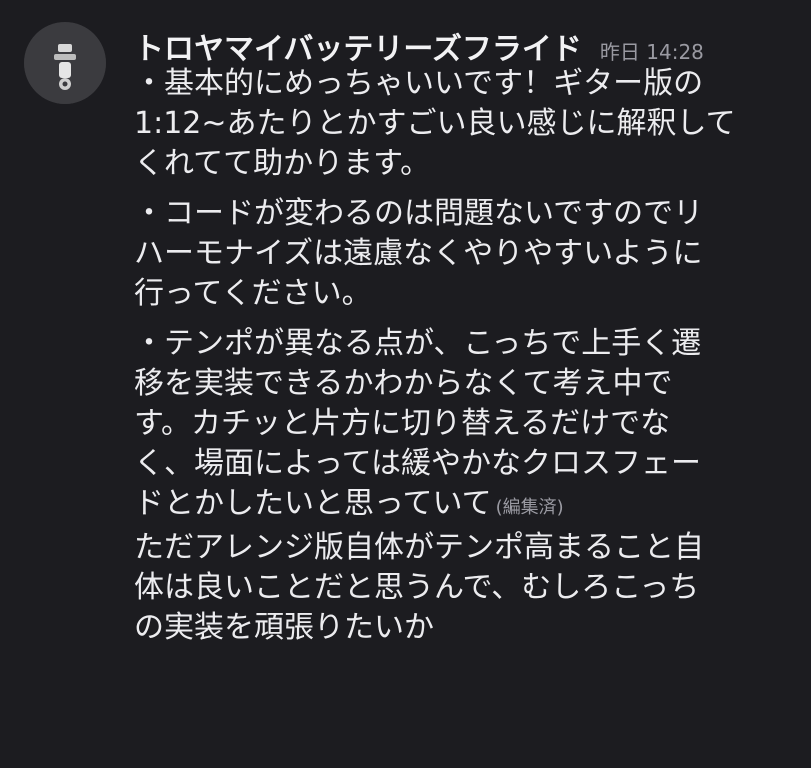 This screenshot has width=811, height=768. I want to click on avatar-image, so click(65, 63).